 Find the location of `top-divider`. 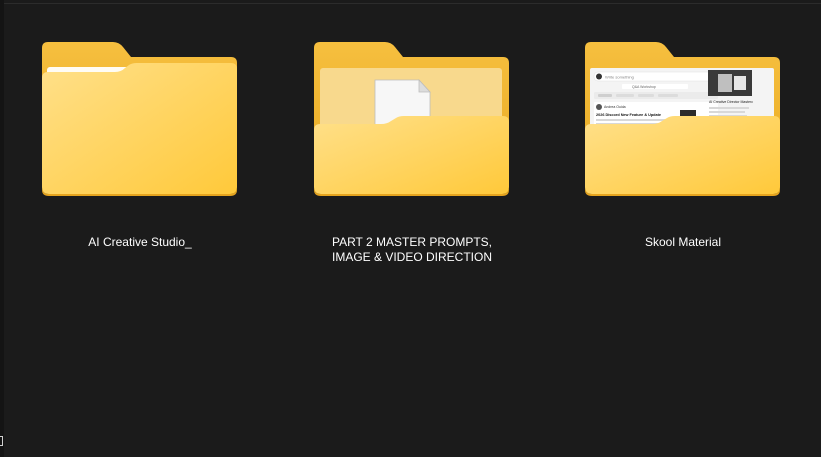

top-divider is located at coordinates (410, 3).